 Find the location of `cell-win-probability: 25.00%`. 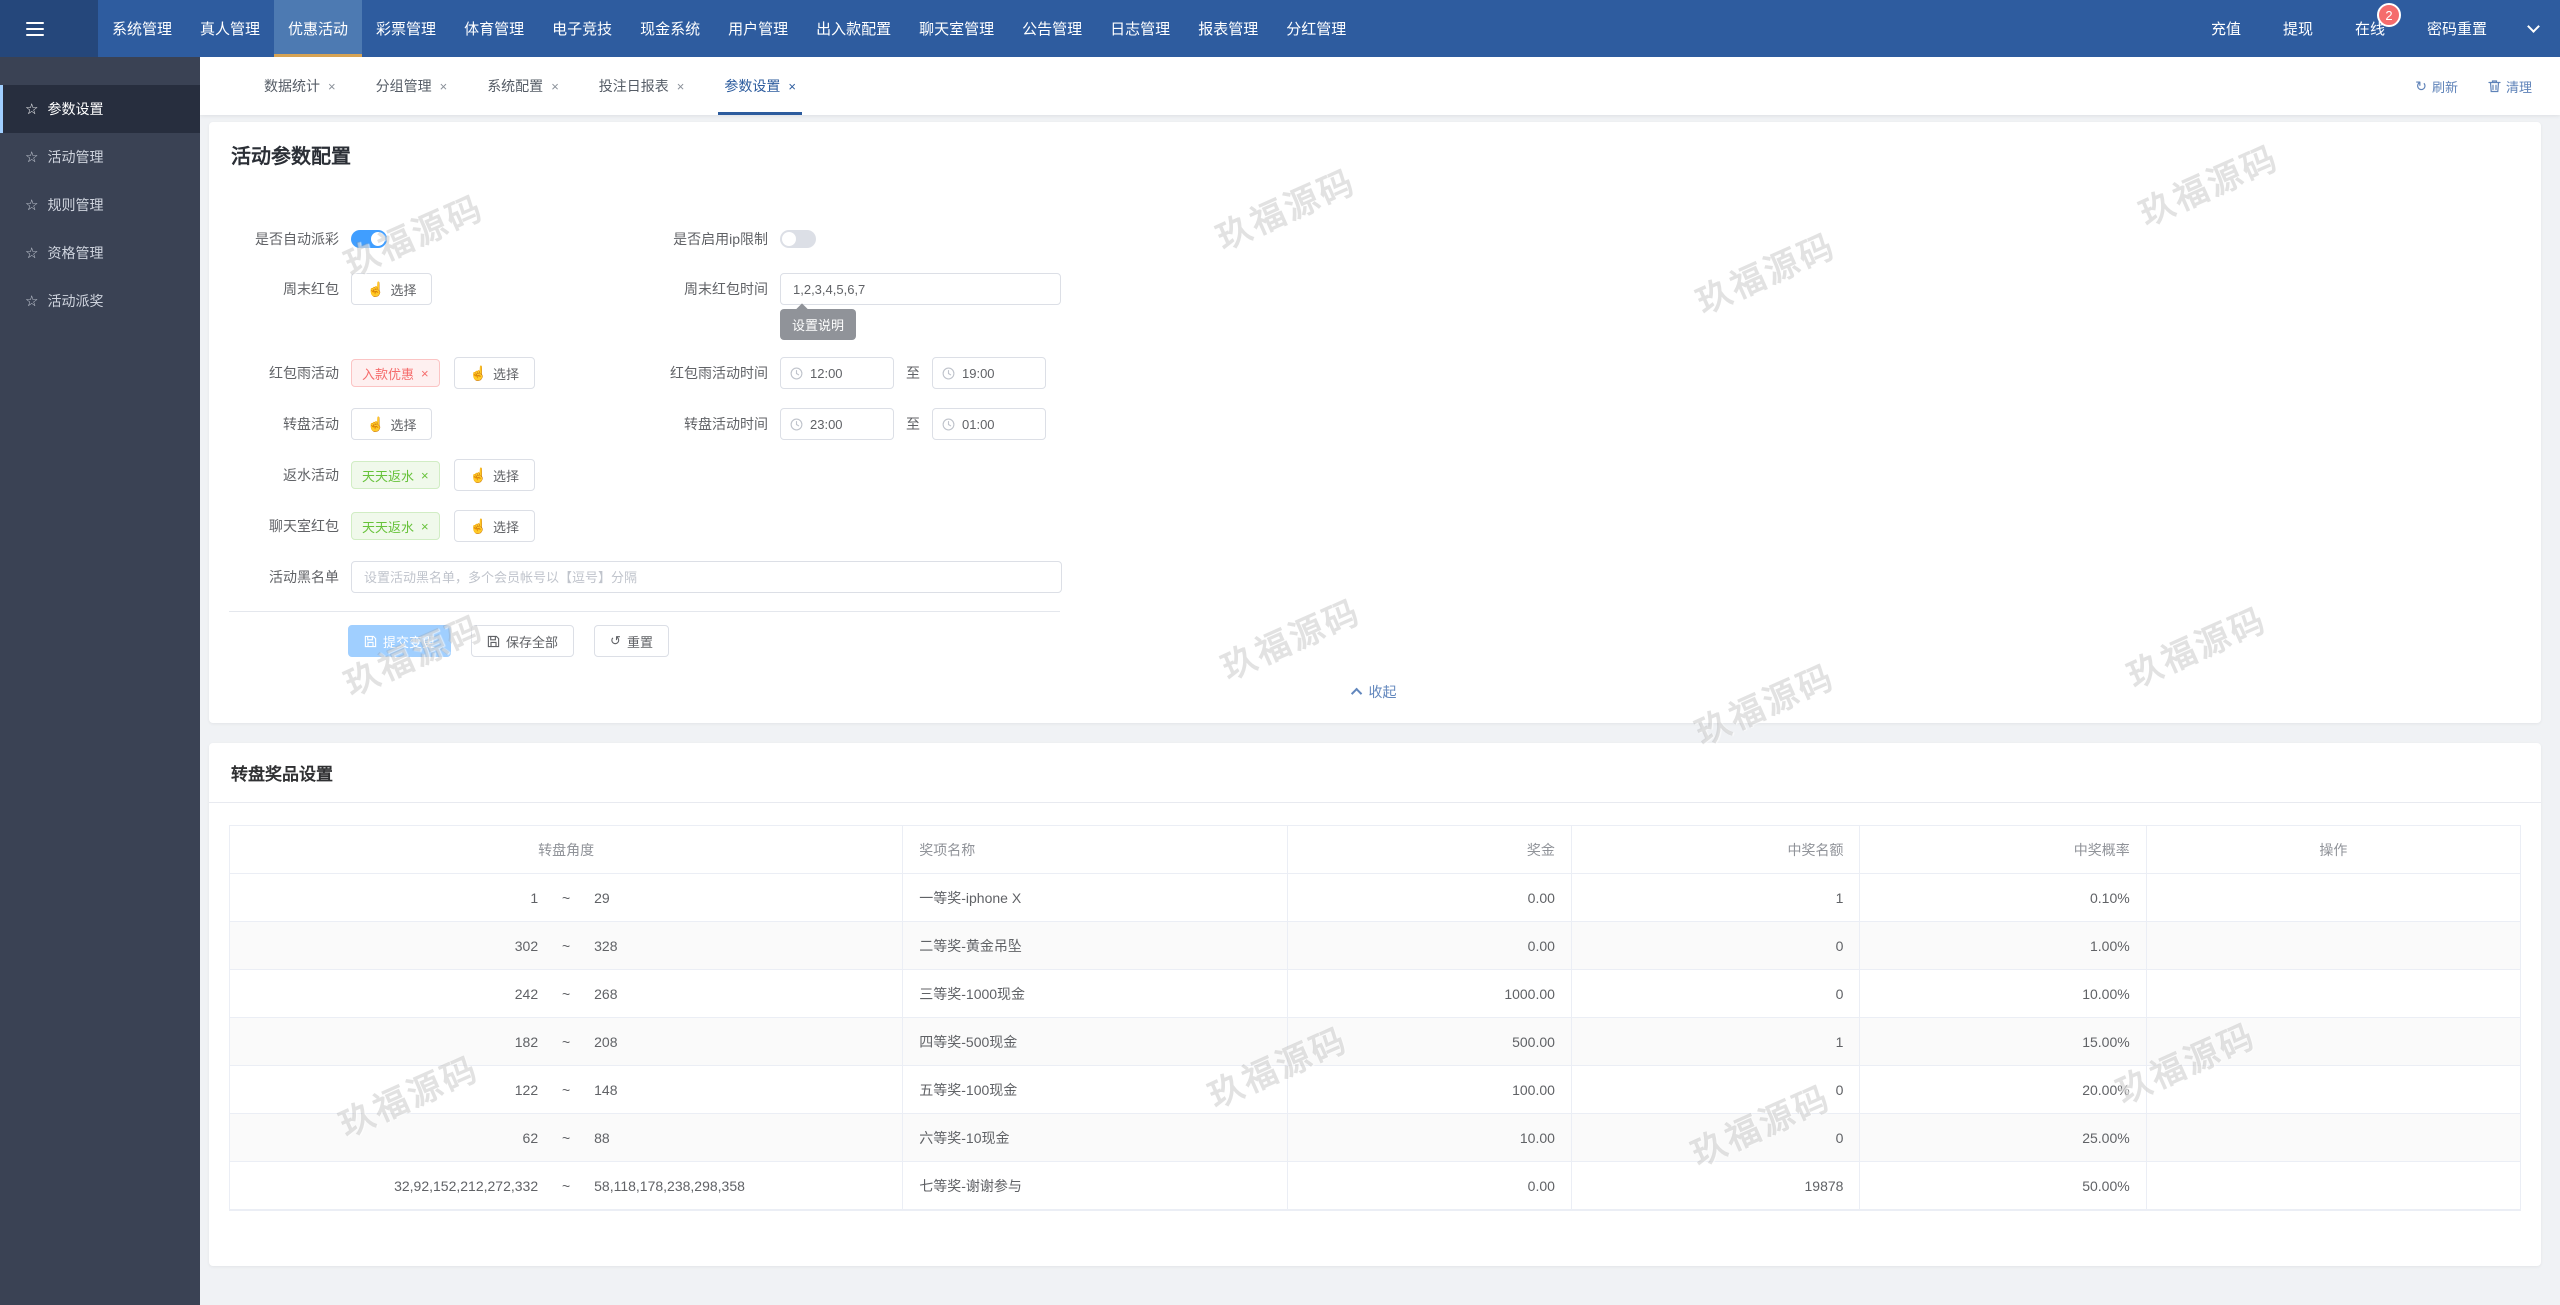

cell-win-probability: 25.00% is located at coordinates (2003, 1137).